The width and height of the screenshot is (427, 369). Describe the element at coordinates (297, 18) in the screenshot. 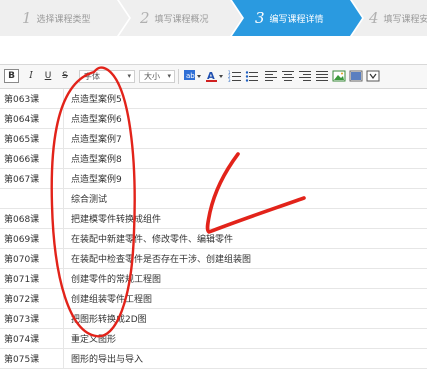

I see `wizard-step-3-label: 编写课程详情` at that location.